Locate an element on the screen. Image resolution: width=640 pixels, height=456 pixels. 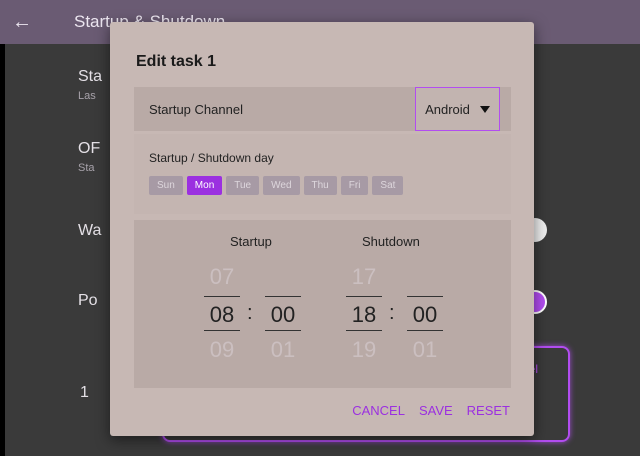
day-chip-thu: Thu is located at coordinates (320, 185).